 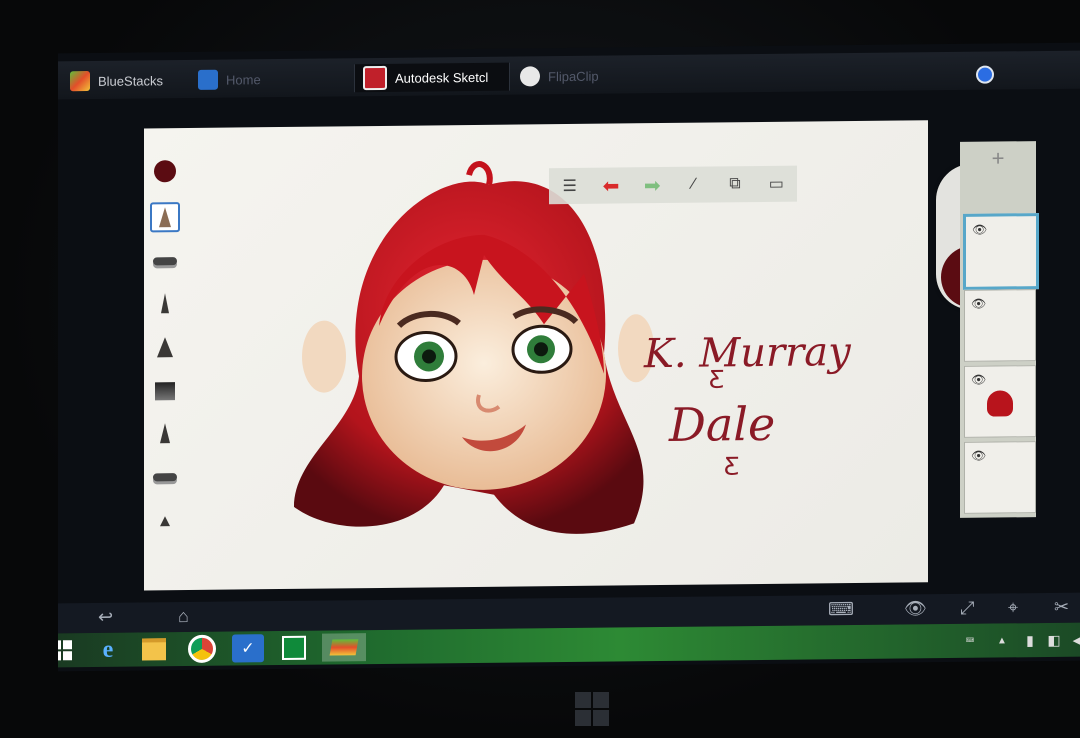 What do you see at coordinates (673, 185) in the screenshot?
I see `top-toolbar: ☰ ⬅ ➡ ⁄ ⧉ ▭` at bounding box center [673, 185].